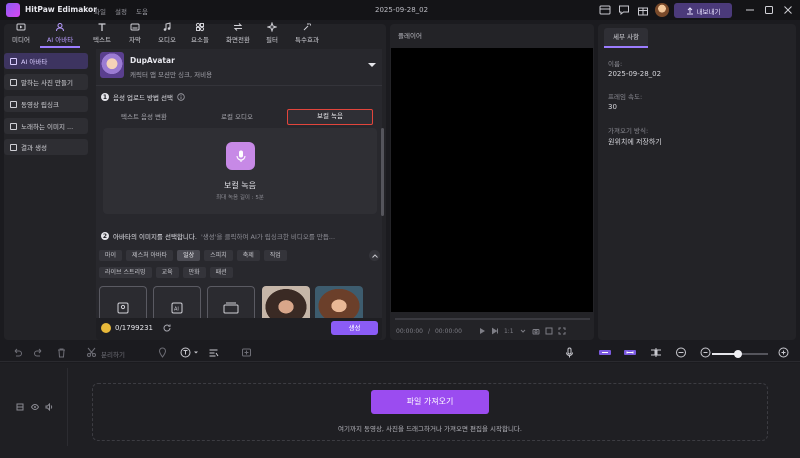 The width and height of the screenshot is (800, 458). I want to click on sidebar-item-ai-avatar: AI 아바타, so click(46, 61).